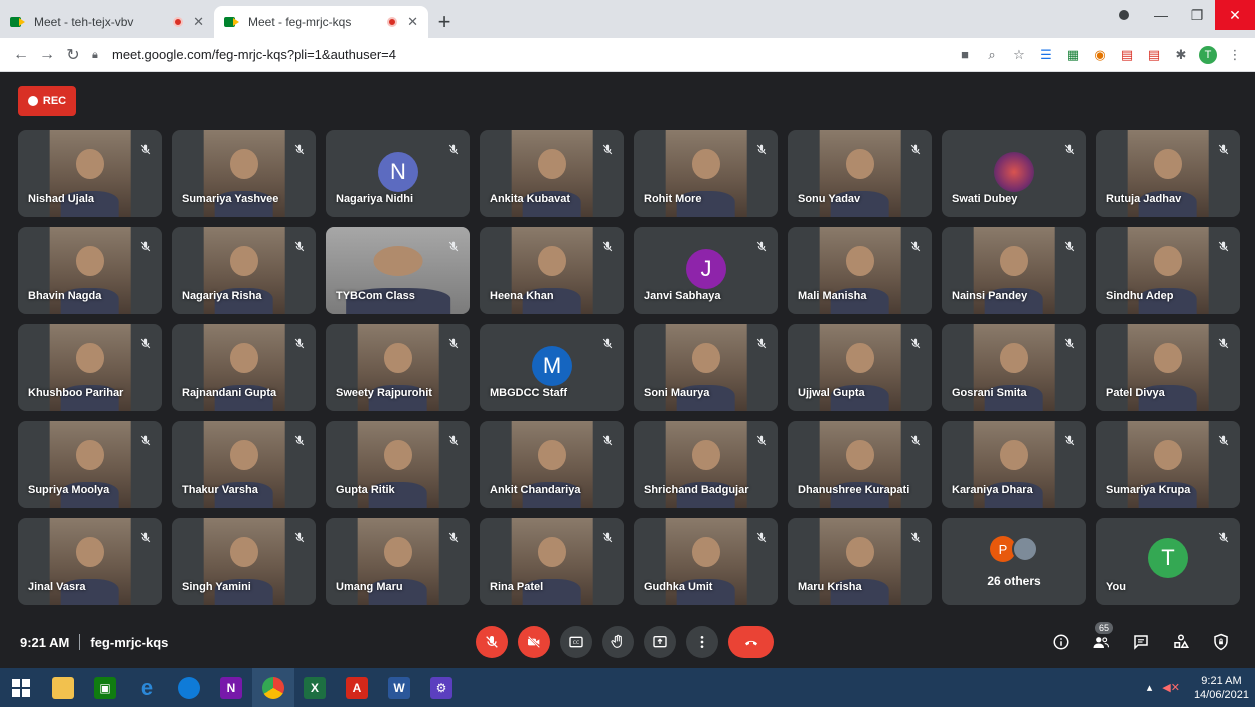  I want to click on participant-tile: Patel Divya, so click(1168, 367).